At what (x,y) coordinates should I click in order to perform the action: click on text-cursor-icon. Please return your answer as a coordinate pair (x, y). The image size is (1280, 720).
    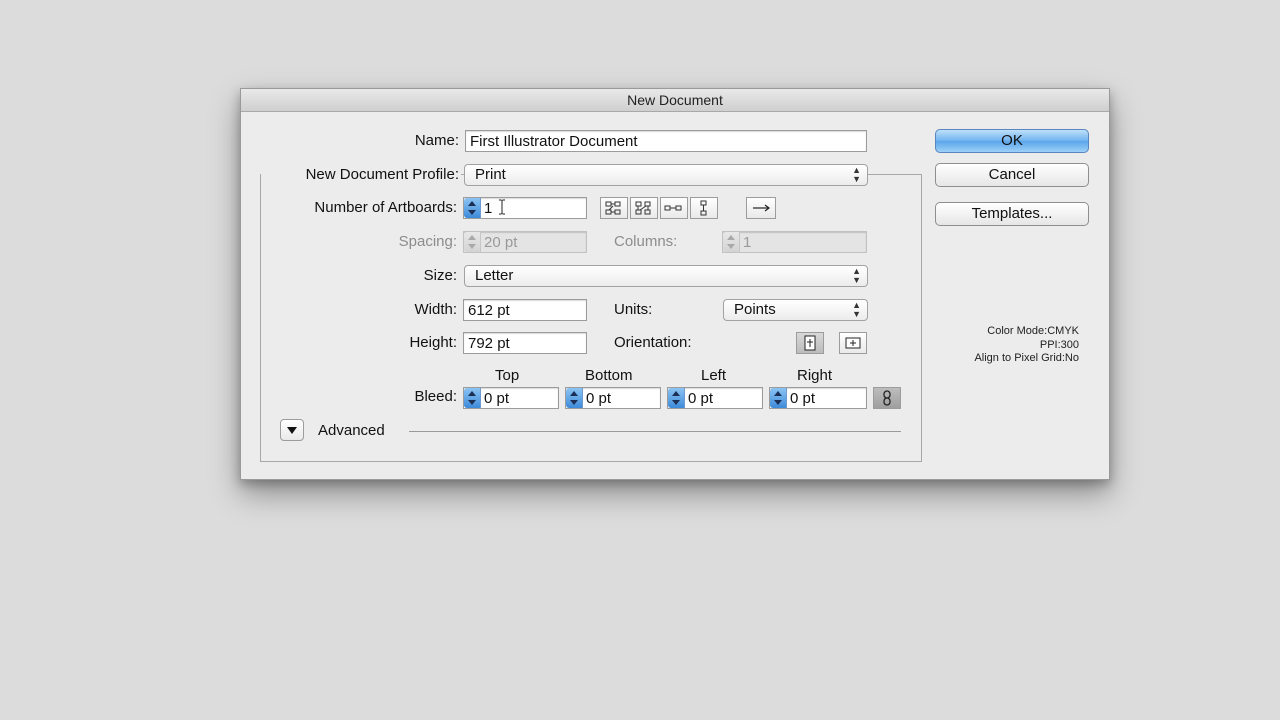
    Looking at the image, I should click on (502, 207).